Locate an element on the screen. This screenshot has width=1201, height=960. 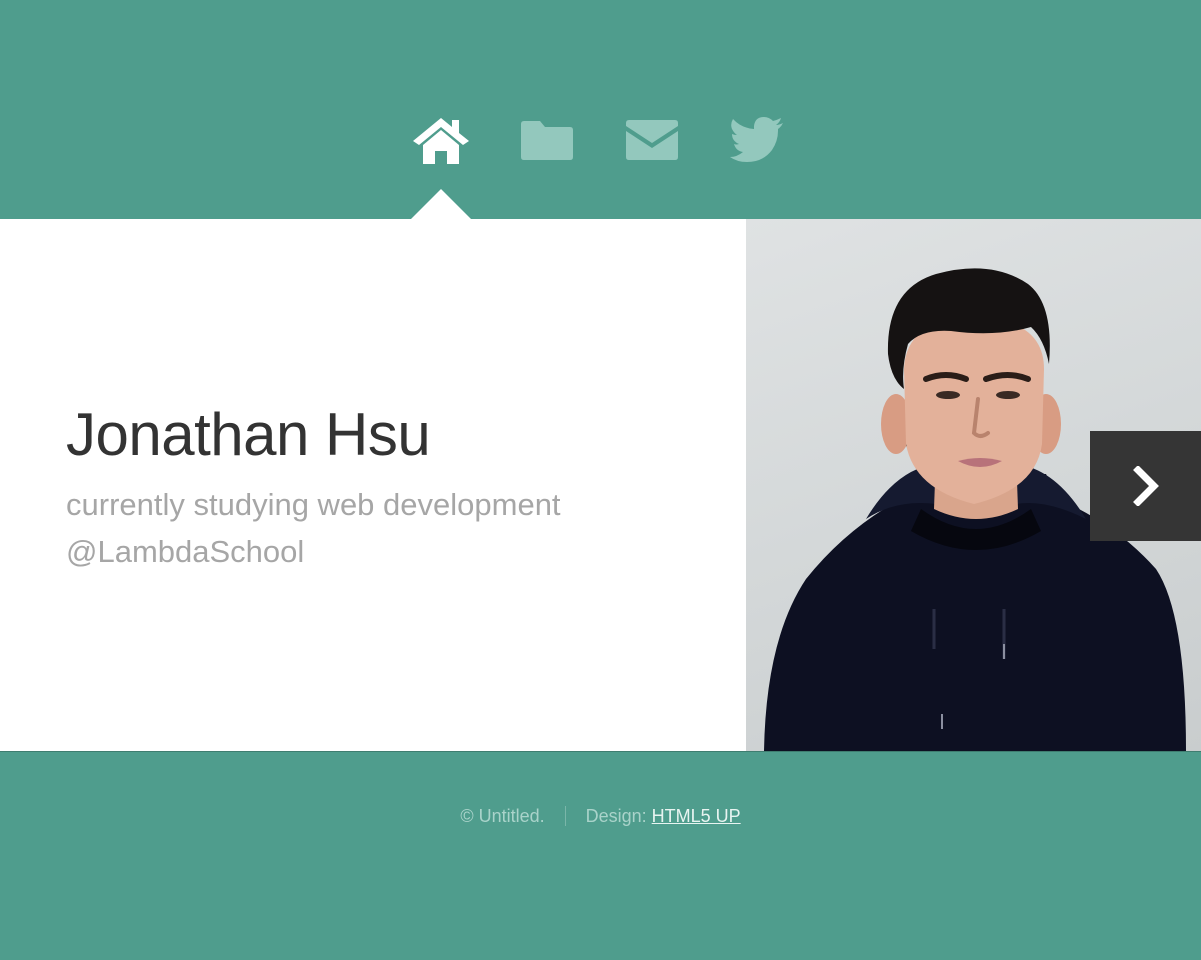
next-slide-button is located at coordinates (1145, 486).